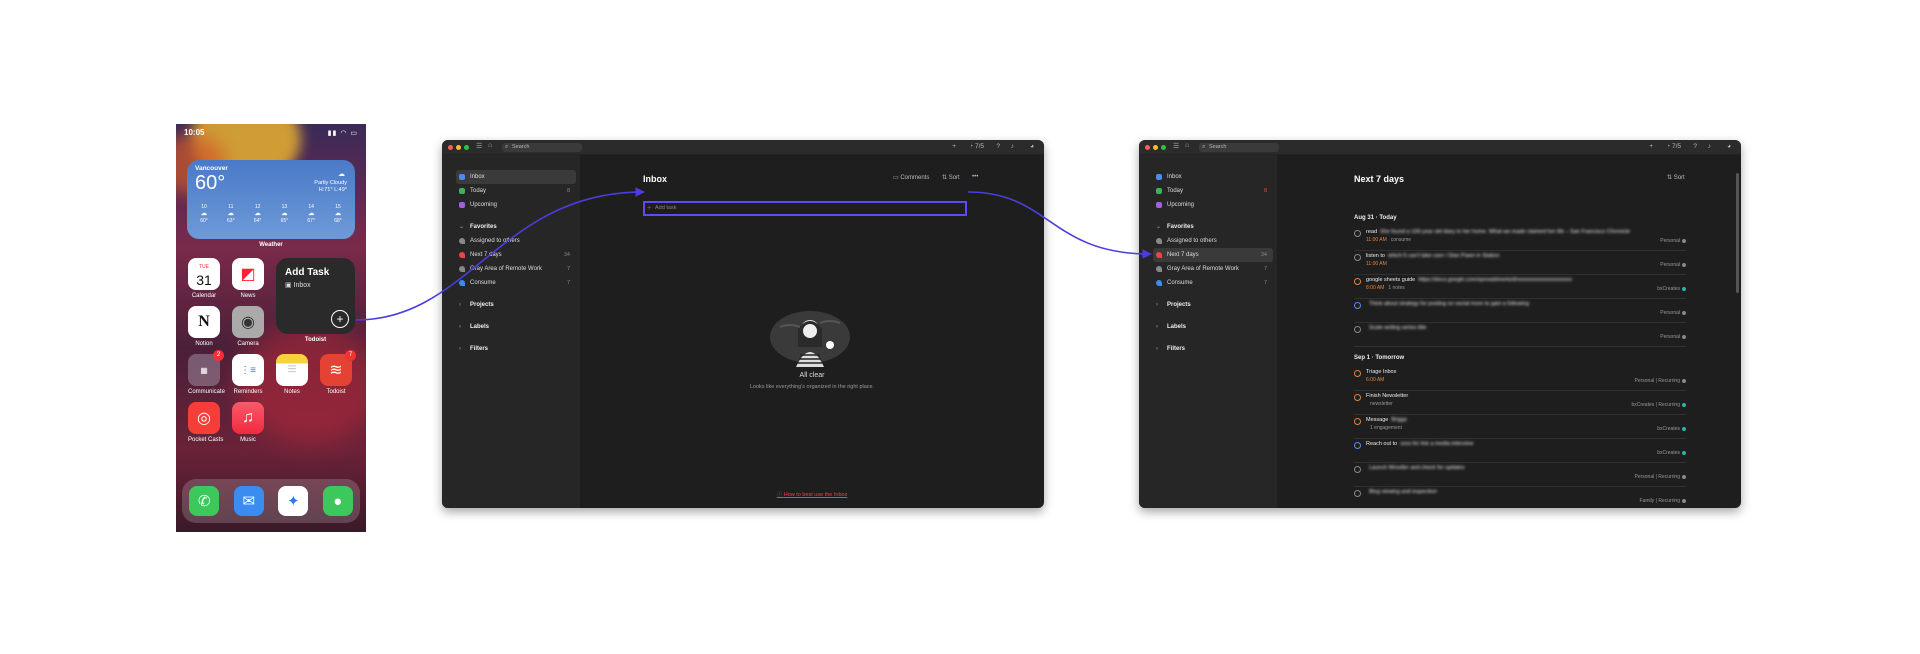 The height and width of the screenshot is (654, 1920). What do you see at coordinates (812, 494) in the screenshot?
I see `howto-link: ⓘ How to best use the Inbox` at bounding box center [812, 494].